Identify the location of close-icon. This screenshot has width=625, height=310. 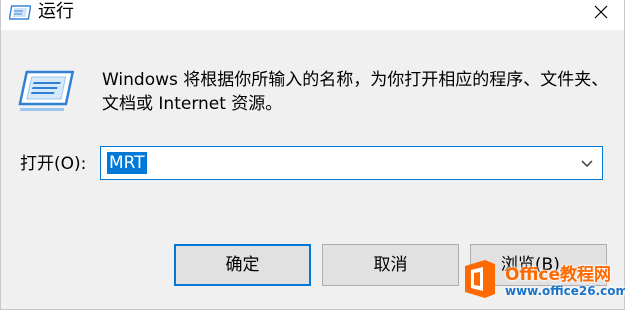
(601, 14).